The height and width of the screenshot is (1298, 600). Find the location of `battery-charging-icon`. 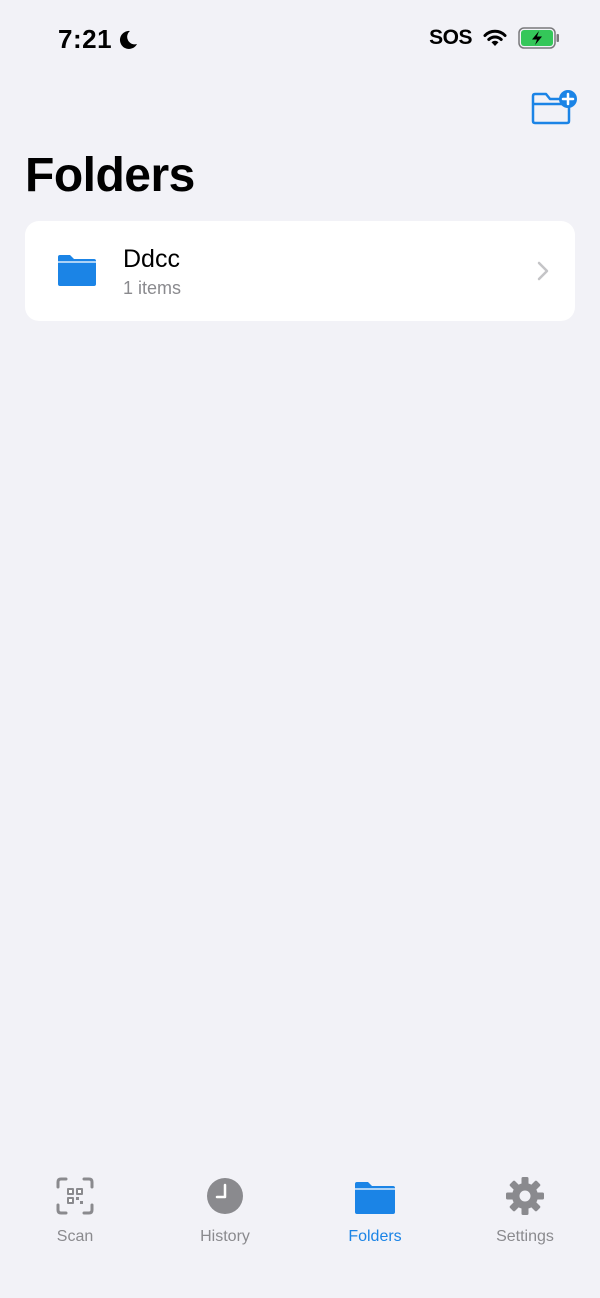

battery-charging-icon is located at coordinates (538, 38).